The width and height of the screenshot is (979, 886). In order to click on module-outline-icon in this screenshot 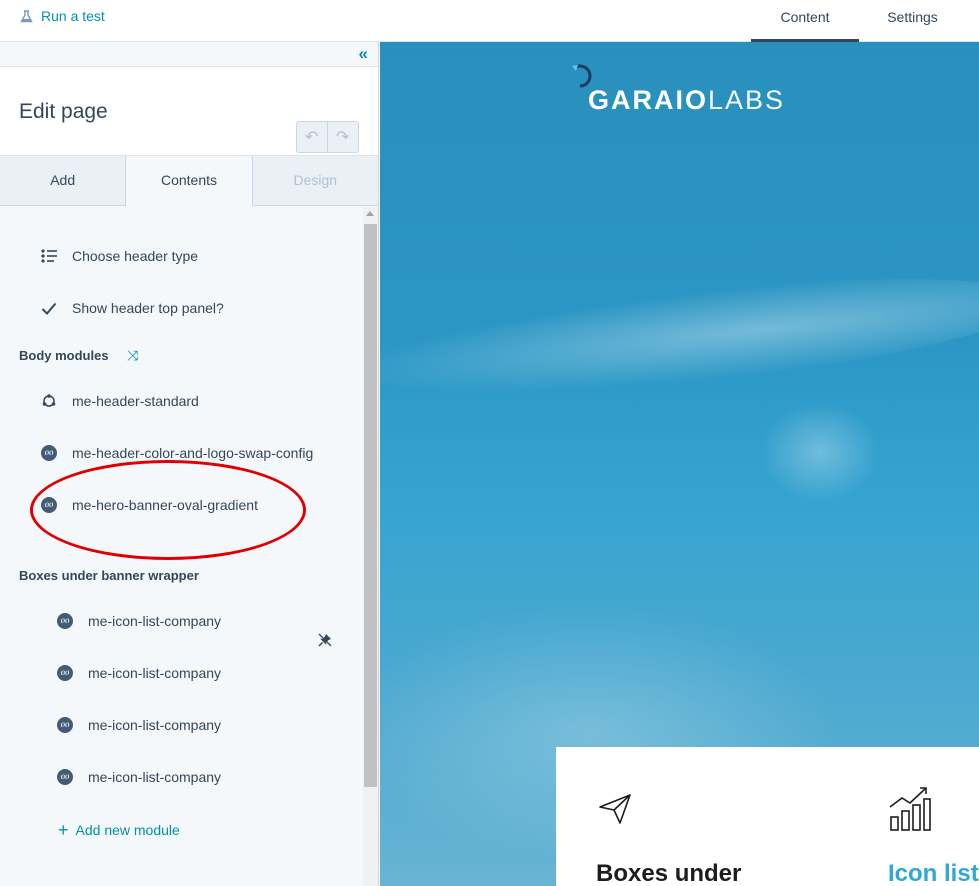, I will do `click(49, 401)`.